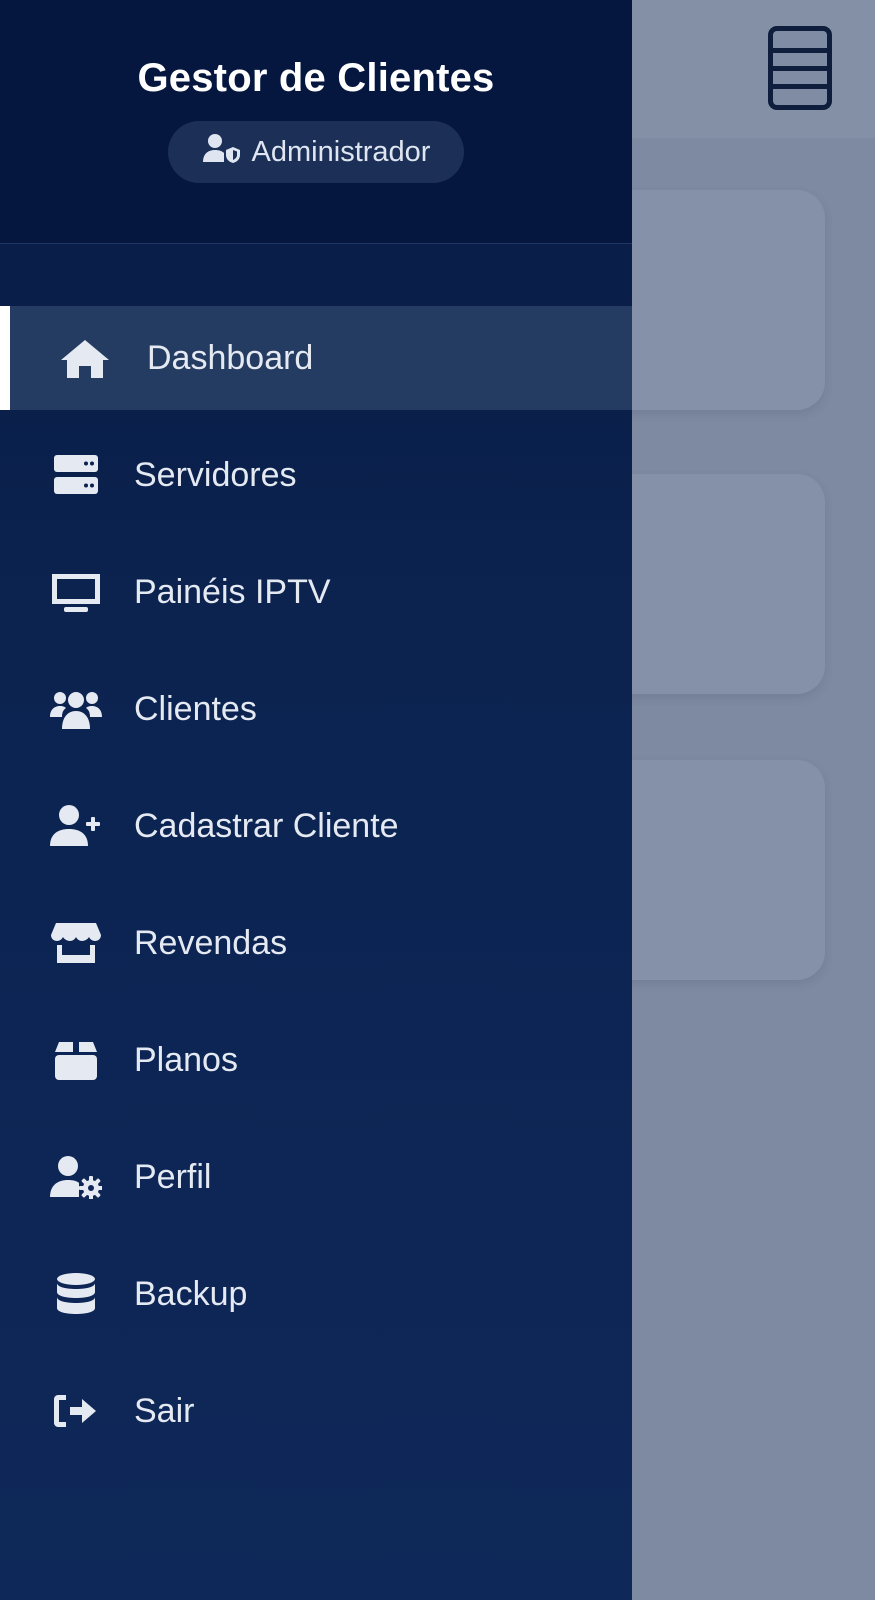 This screenshot has width=875, height=1600. I want to click on user-shield-icon, so click(222, 152).